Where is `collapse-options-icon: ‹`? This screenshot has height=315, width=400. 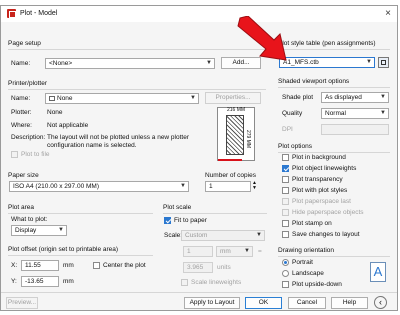
collapse-options-icon: ‹ is located at coordinates (380, 302).